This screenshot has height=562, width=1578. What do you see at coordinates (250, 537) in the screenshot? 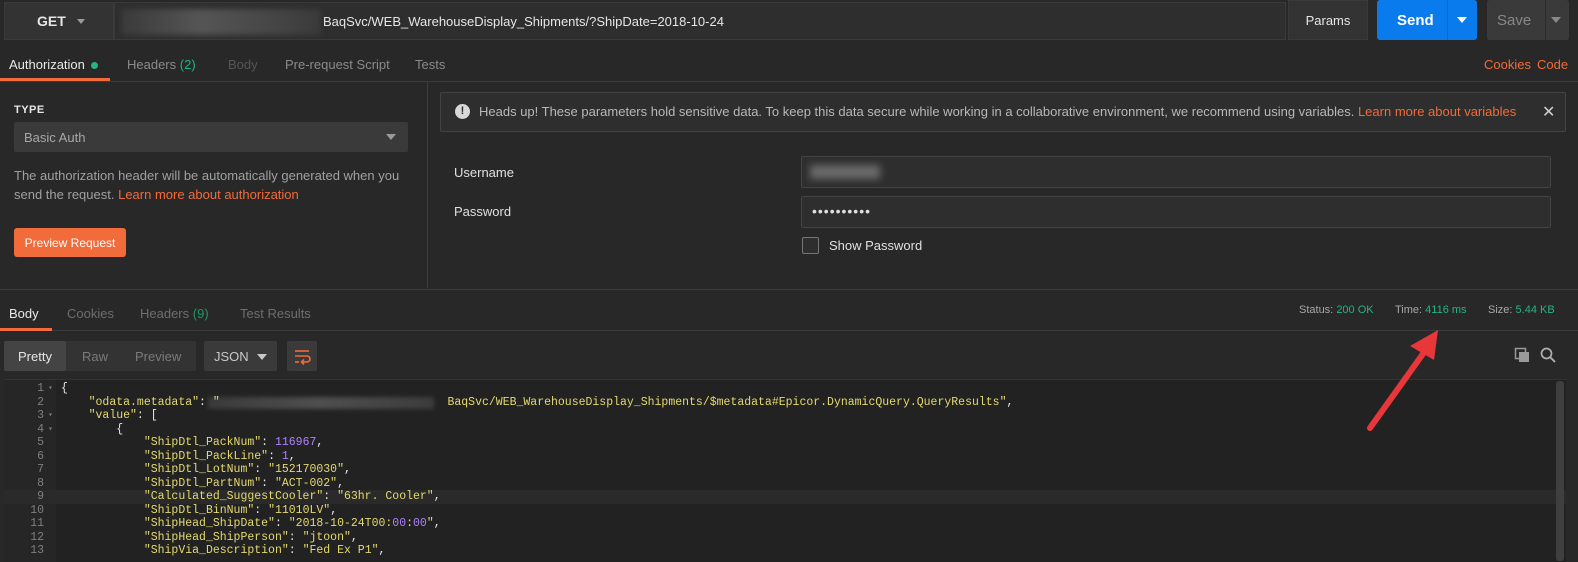
I see `code-text: "ShipHead_ShipPerson": "jtoon",` at bounding box center [250, 537].